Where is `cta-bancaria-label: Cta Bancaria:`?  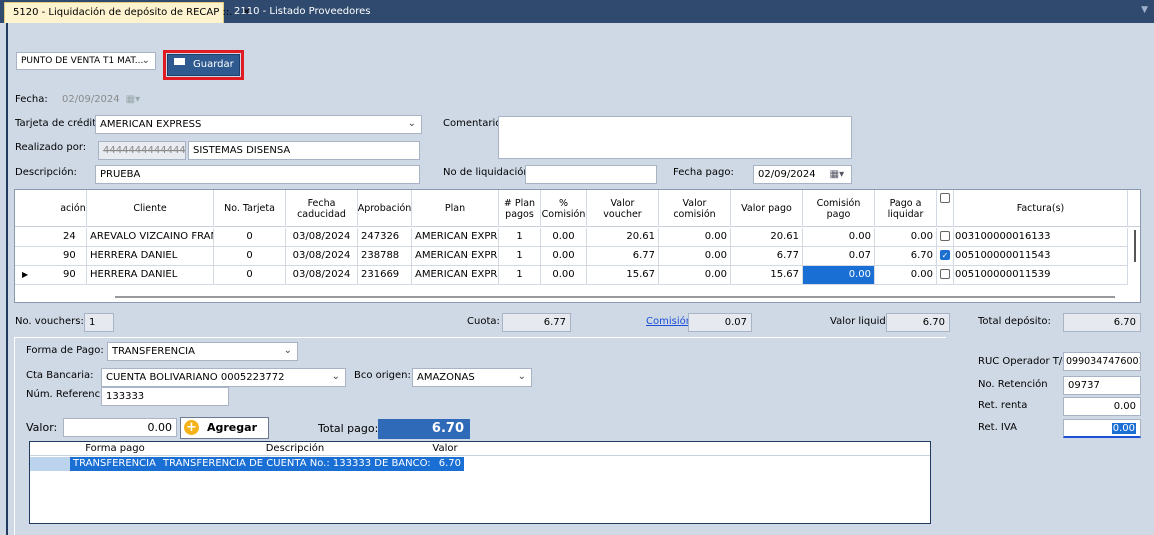
cta-bancaria-label: Cta Bancaria: is located at coordinates (60, 375).